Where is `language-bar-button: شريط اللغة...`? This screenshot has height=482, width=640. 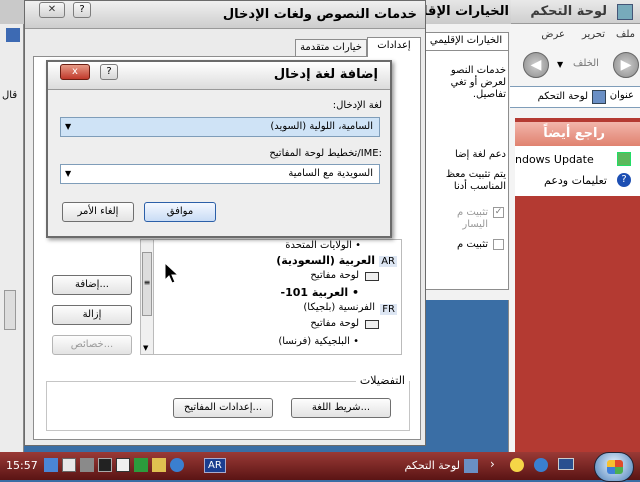
language-bar-button: شريط اللغة... is located at coordinates (341, 408).